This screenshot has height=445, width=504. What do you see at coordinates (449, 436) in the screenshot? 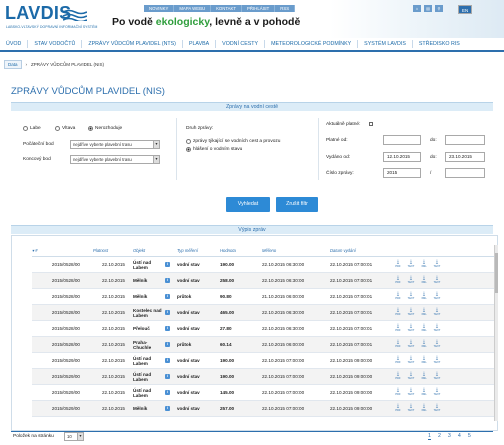
I see `page-3: 3` at bounding box center [449, 436].